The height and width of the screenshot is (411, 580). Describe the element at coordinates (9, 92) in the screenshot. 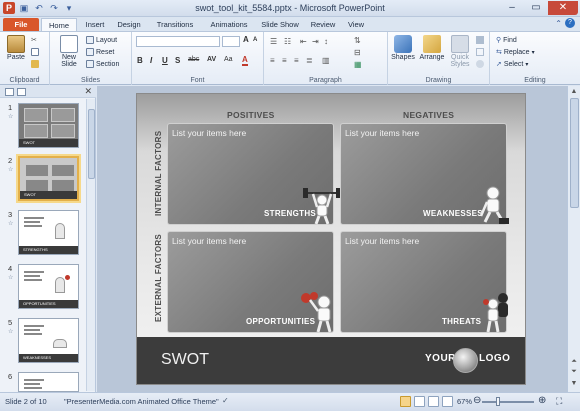

I see `slides-tab-icon` at that location.